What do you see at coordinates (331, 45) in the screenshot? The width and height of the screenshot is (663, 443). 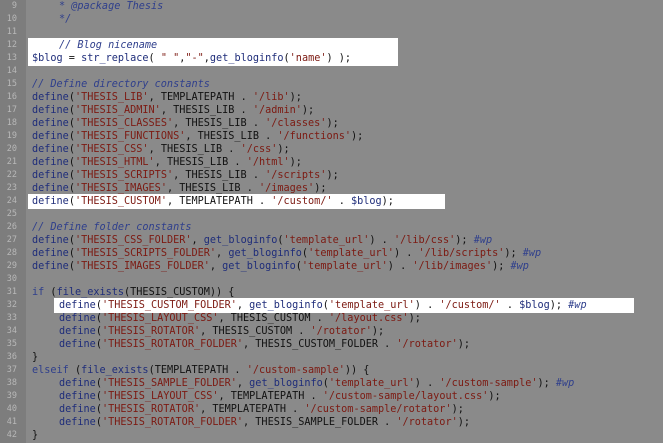 I see `code-line: 12 // Blog nicename` at bounding box center [331, 45].